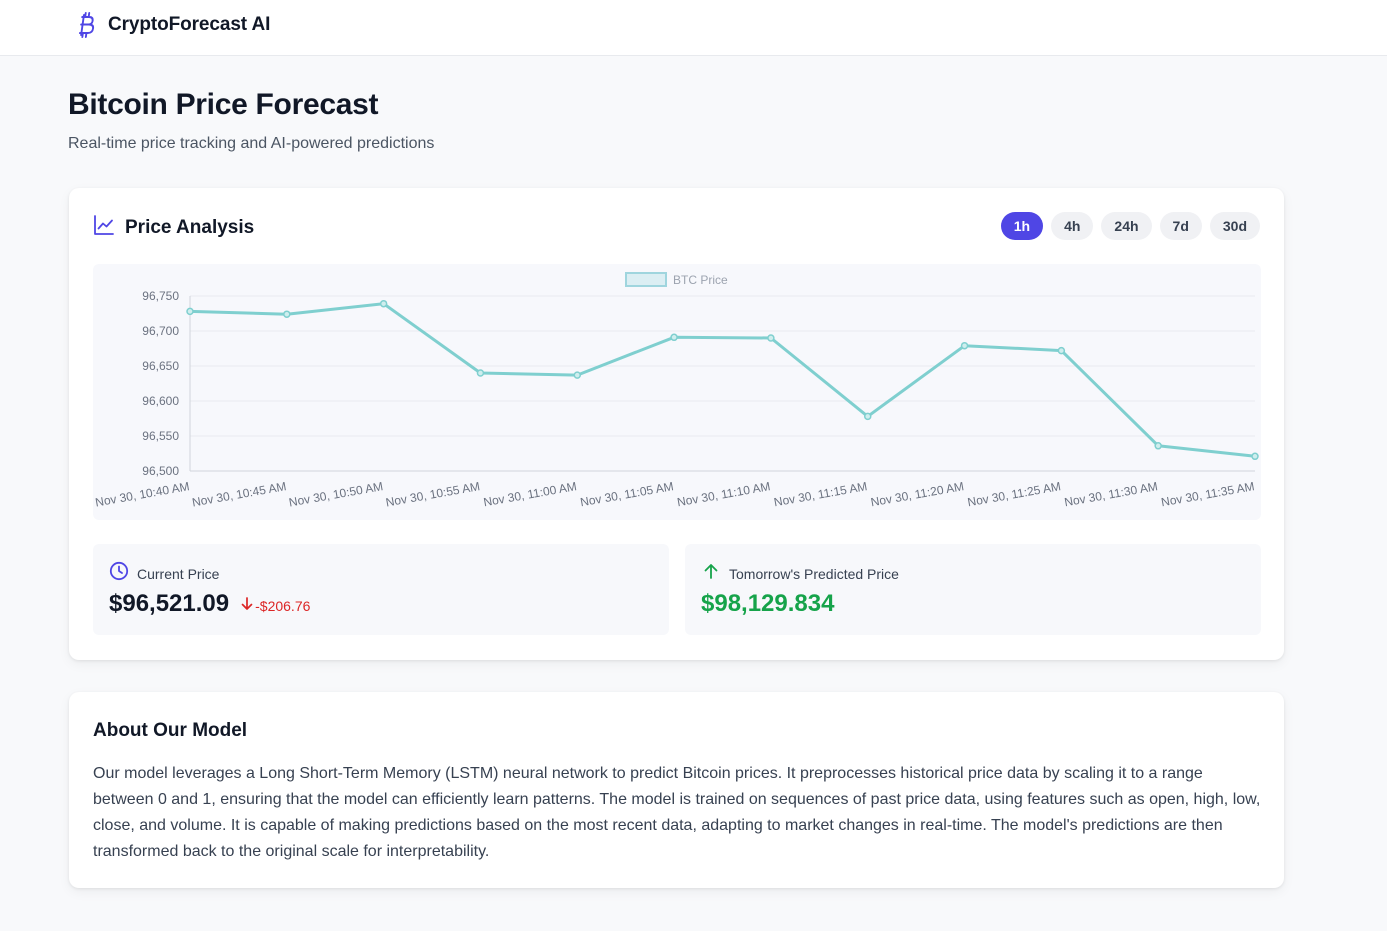 This screenshot has height=931, width=1387. I want to click on bitcoin-icon, so click(85, 25).